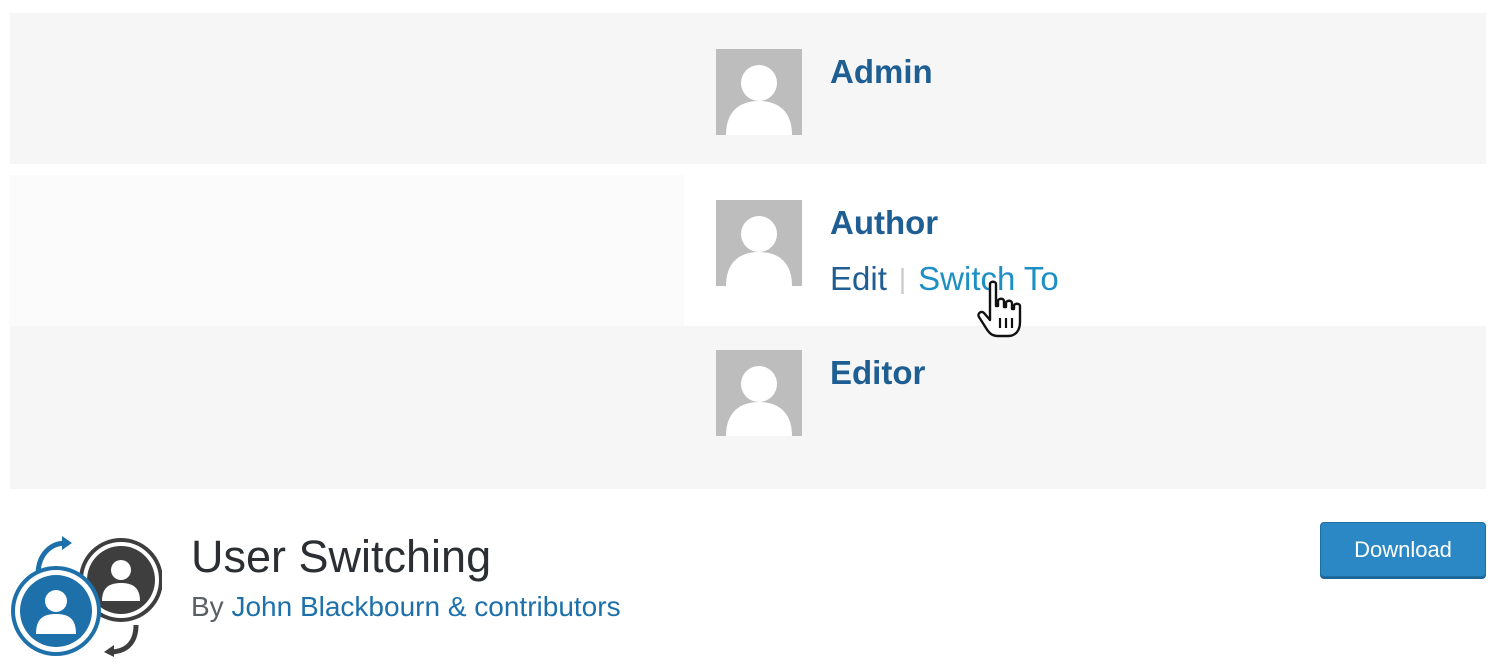 This screenshot has height=671, width=1500. Describe the element at coordinates (858, 278) in the screenshot. I see `edit-link: Edit` at that location.